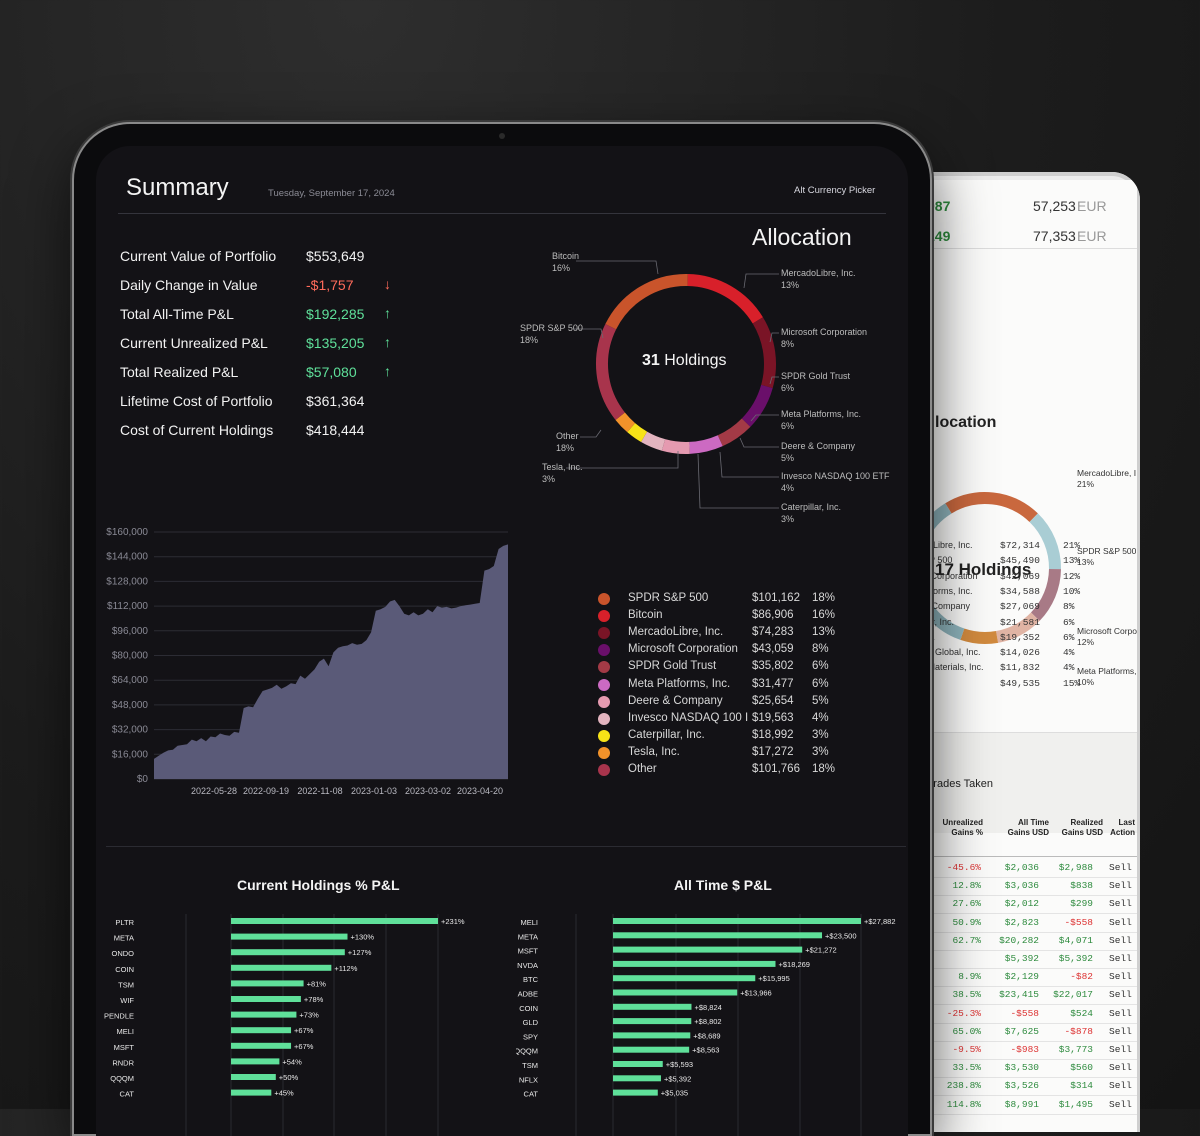 The width and height of the screenshot is (1200, 1136). I want to click on bar-category-label: ADBE, so click(528, 994).